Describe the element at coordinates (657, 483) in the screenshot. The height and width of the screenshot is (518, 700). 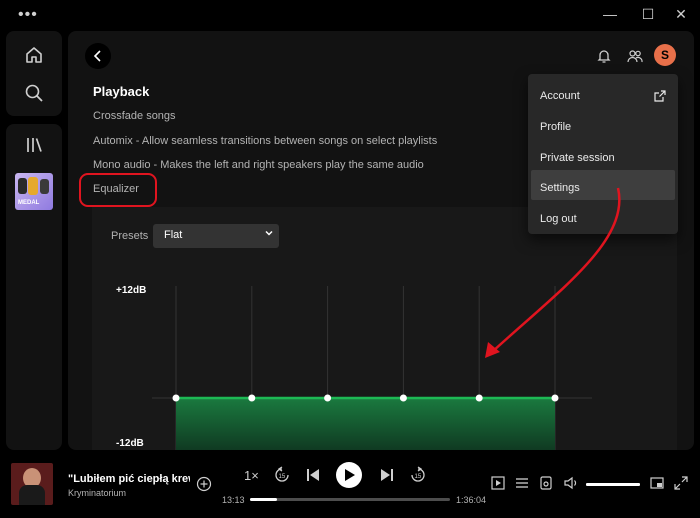
I see `mini-player-icon` at that location.